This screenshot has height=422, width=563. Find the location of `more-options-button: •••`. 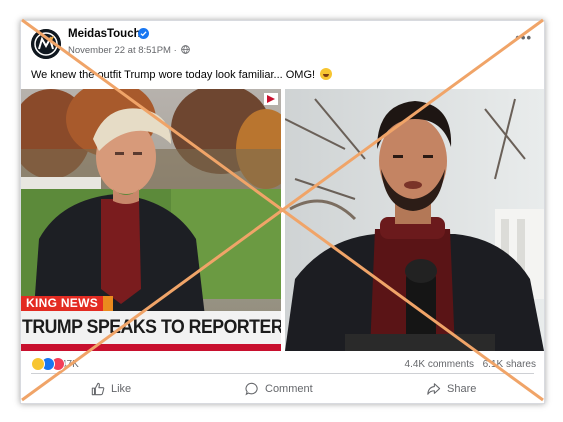

more-options-button: ••• is located at coordinates (523, 37).